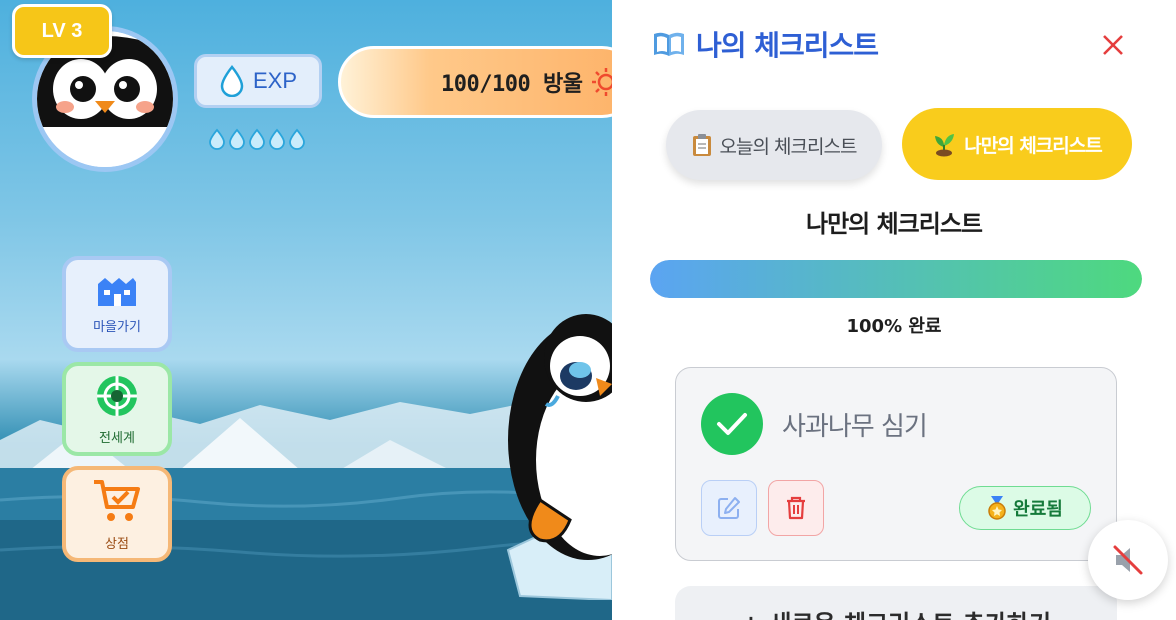  Describe the element at coordinates (275, 80) in the screenshot. I see `exp-label: EXP` at that location.